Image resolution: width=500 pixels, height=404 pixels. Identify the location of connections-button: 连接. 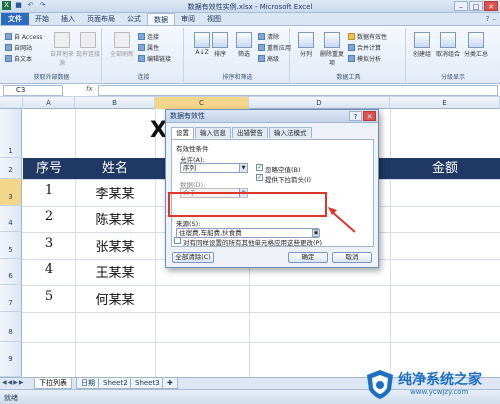
(148, 36).